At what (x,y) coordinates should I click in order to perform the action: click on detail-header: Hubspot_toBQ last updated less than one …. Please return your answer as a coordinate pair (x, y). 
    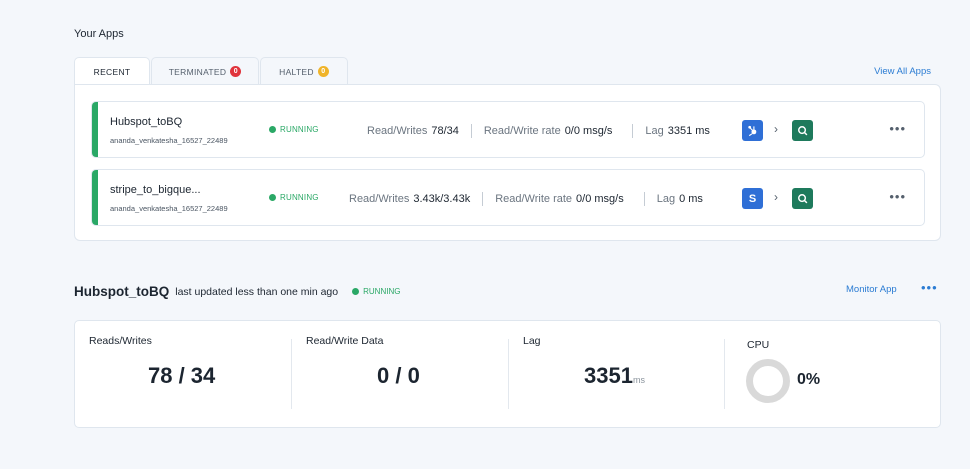
    Looking at the image, I should click on (237, 291).